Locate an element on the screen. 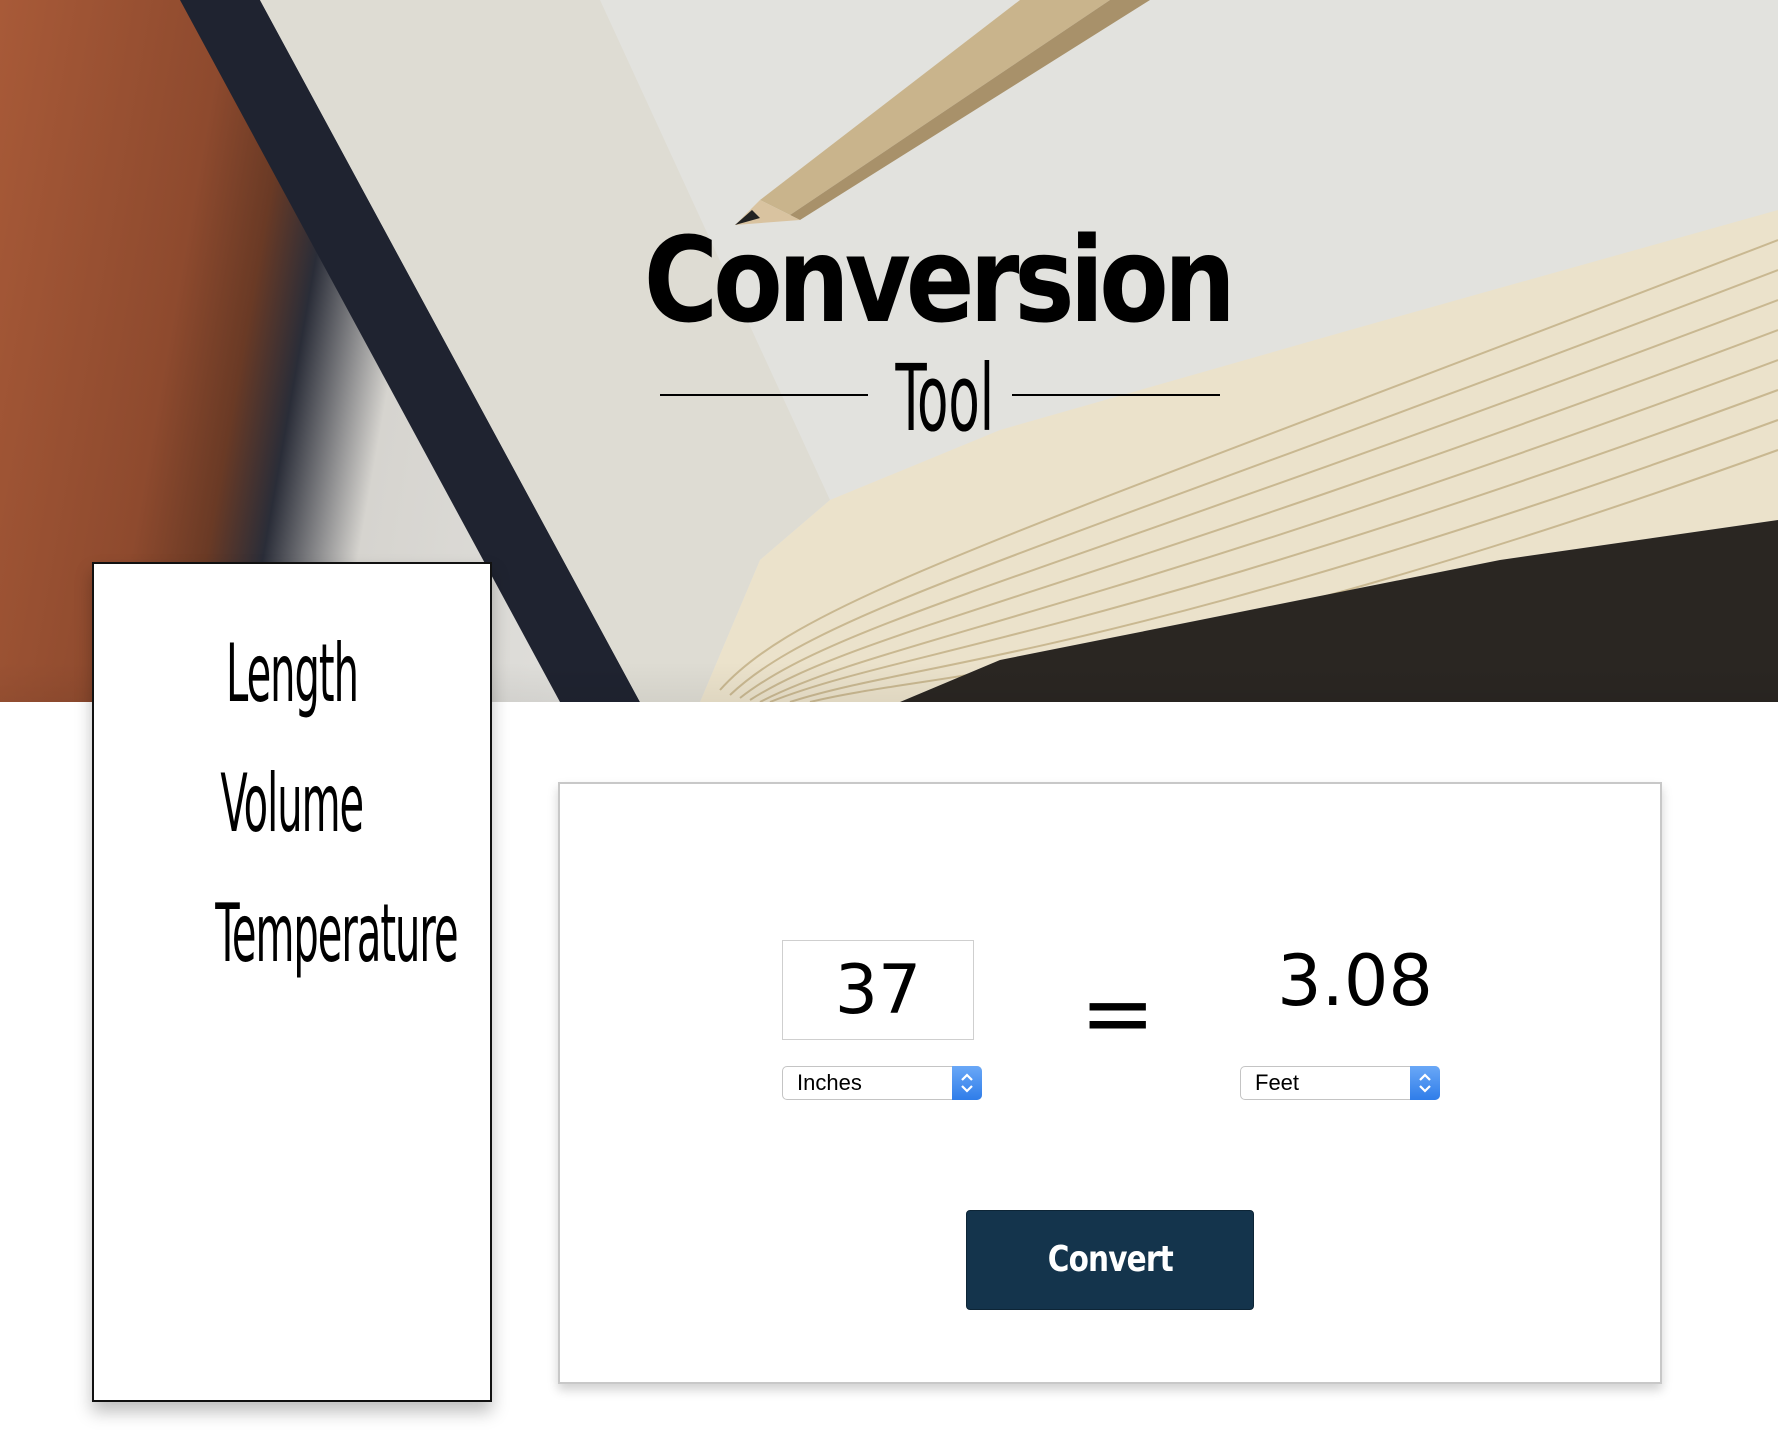 The image size is (1778, 1430). app-title: Conversion is located at coordinates (939, 280).